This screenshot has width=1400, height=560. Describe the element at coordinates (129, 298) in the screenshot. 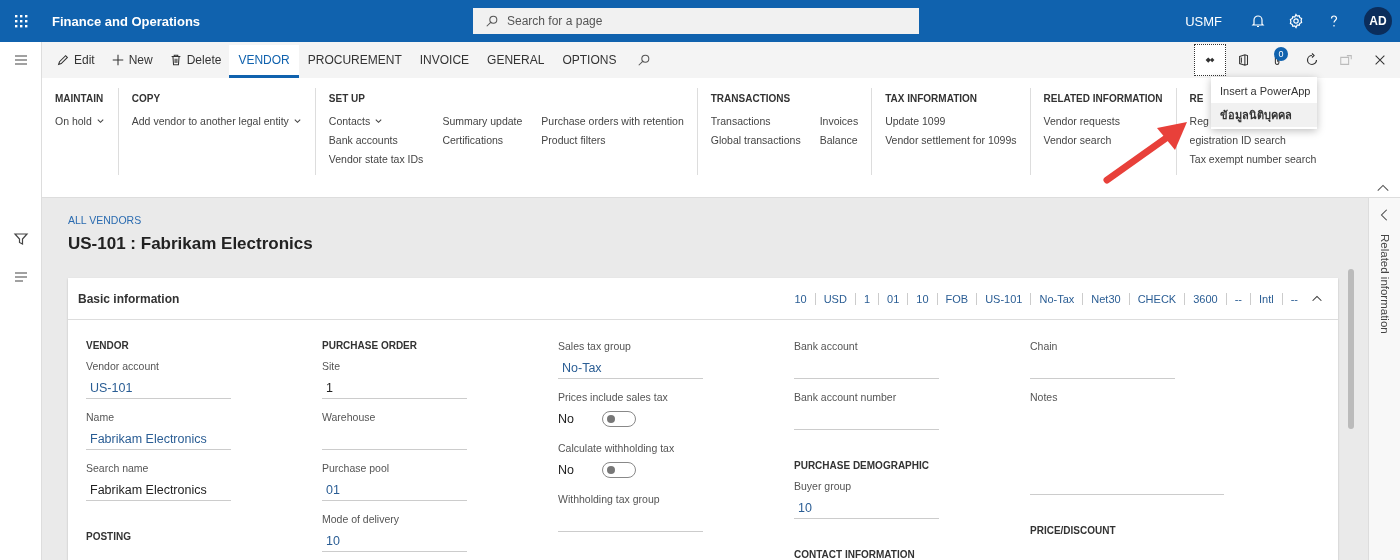

I see `card-title: Basic information` at that location.